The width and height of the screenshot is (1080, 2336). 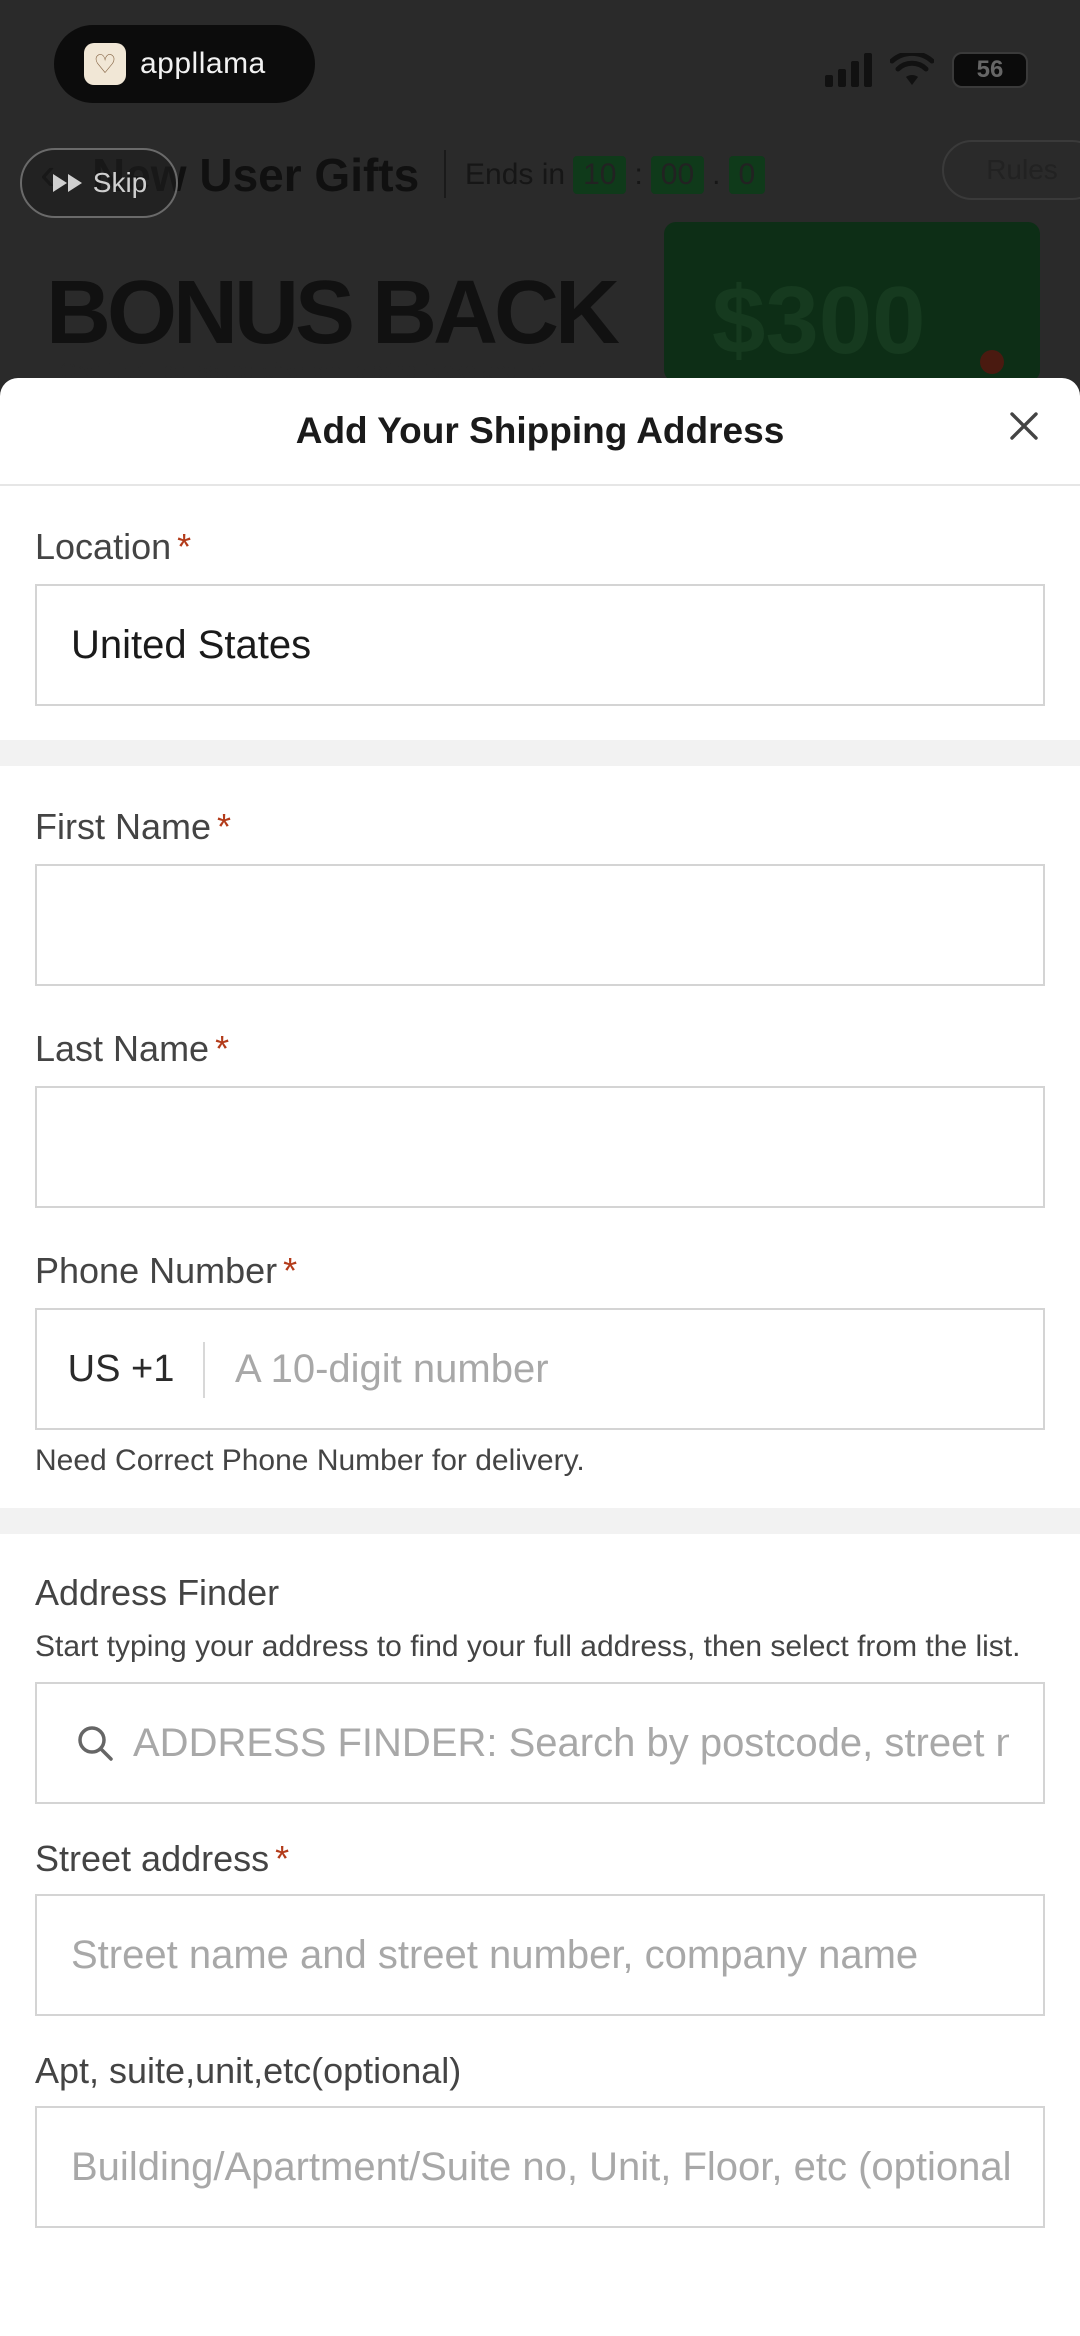 I want to click on ends-in-label: Ends in, so click(x=515, y=174).